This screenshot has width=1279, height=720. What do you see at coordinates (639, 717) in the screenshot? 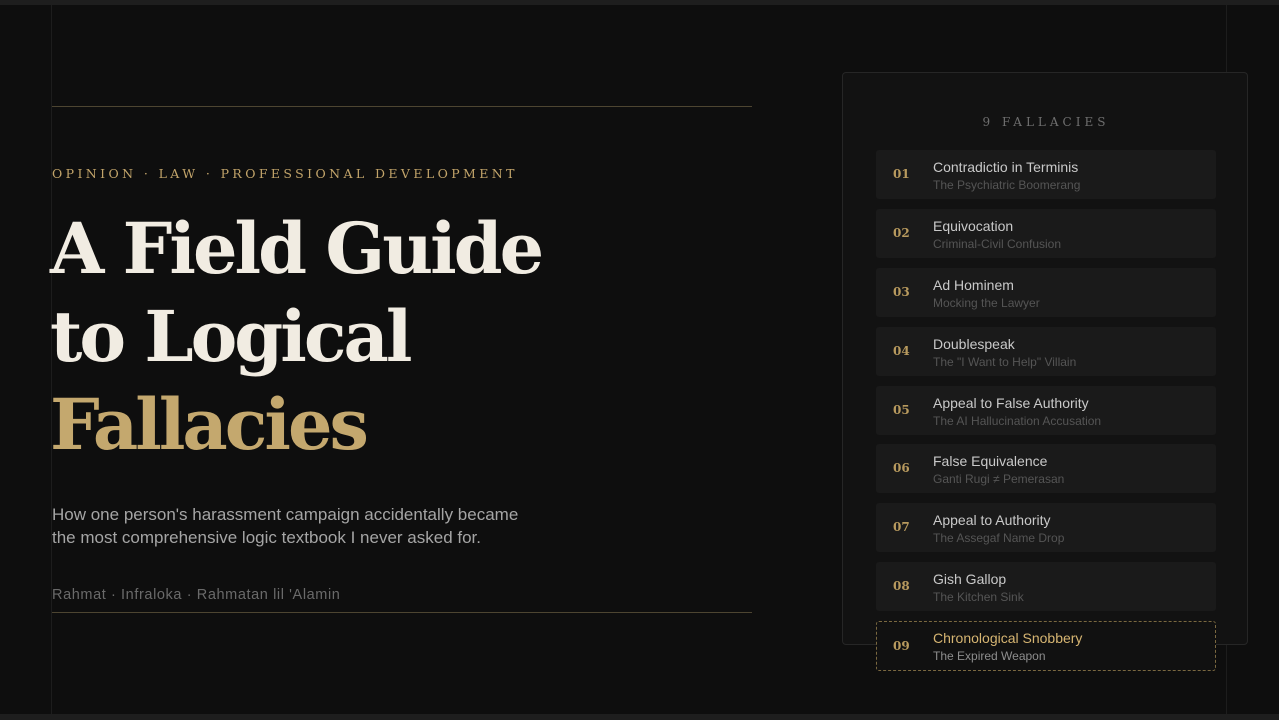
I see `bottom-edge-bar` at bounding box center [639, 717].